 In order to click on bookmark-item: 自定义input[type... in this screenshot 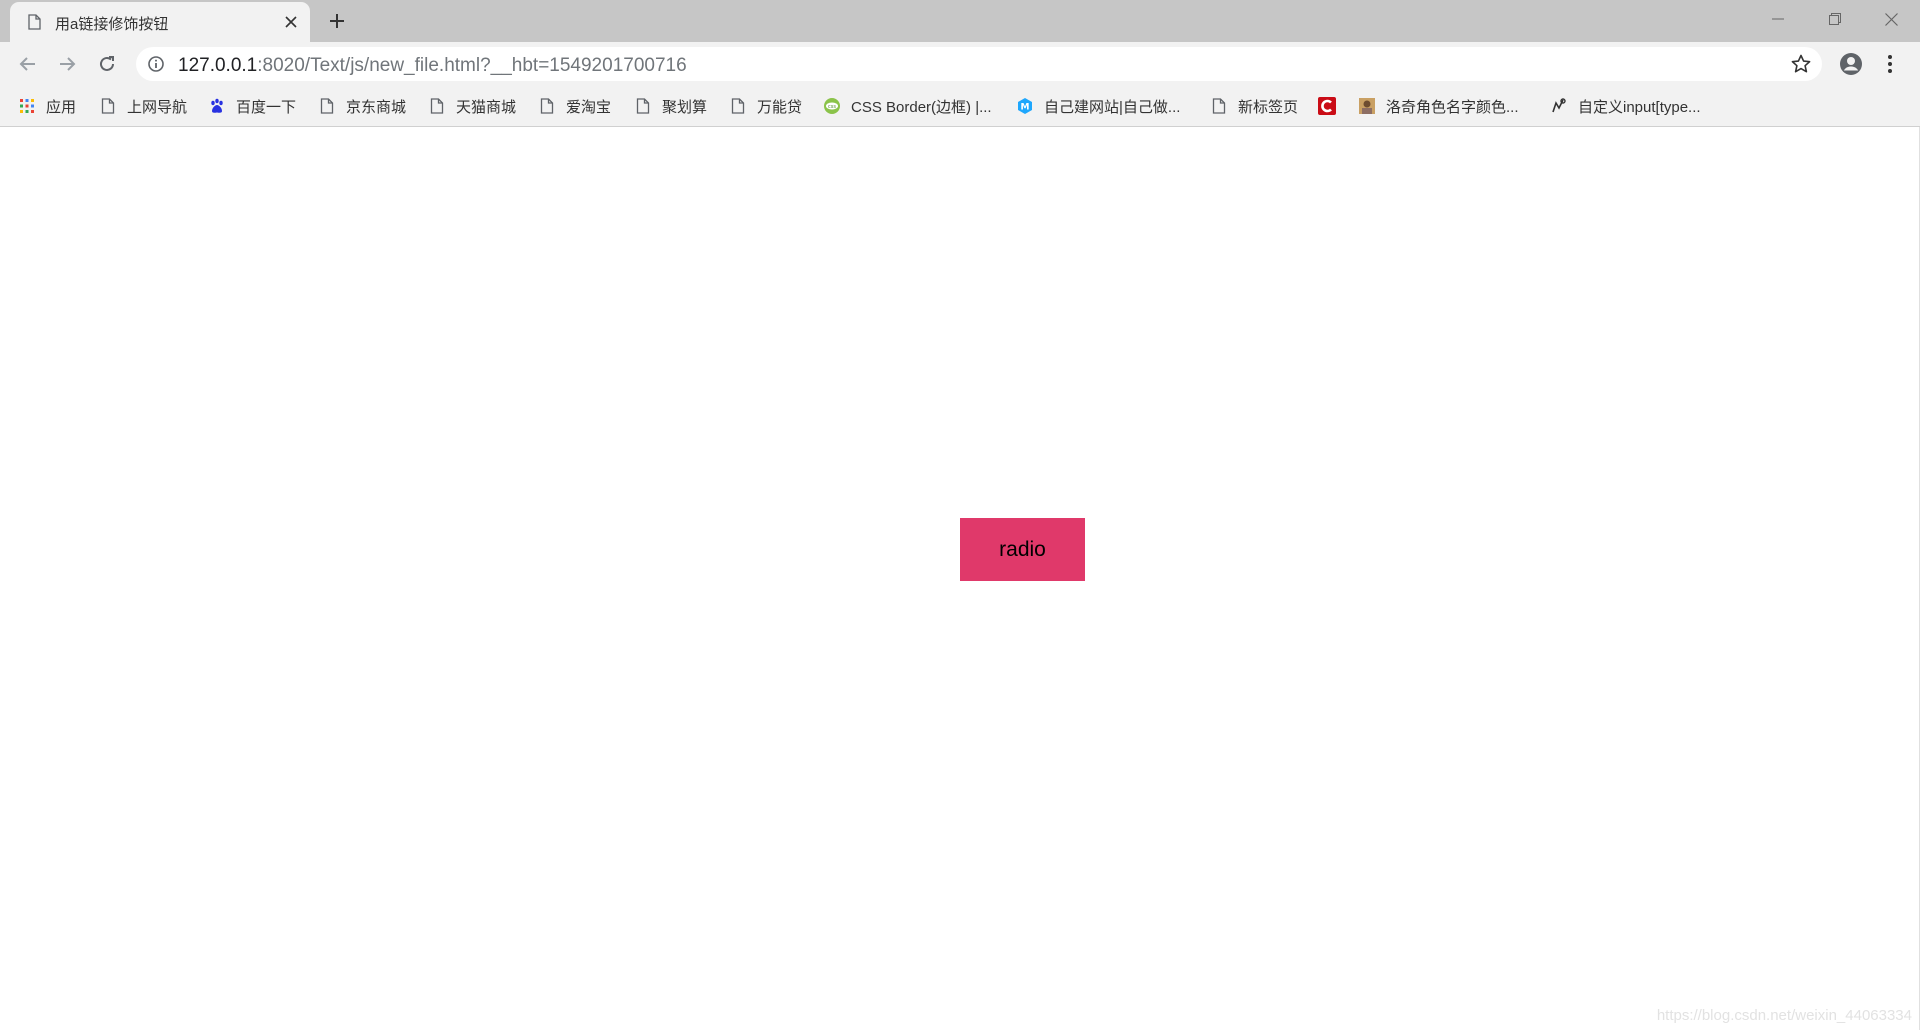, I will do `click(1625, 106)`.